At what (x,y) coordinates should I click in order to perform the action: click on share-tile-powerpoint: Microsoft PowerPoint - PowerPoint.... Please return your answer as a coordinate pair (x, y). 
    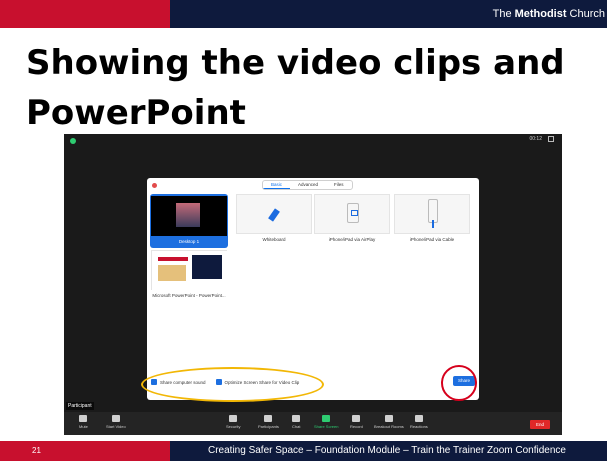
    Looking at the image, I should click on (189, 277).